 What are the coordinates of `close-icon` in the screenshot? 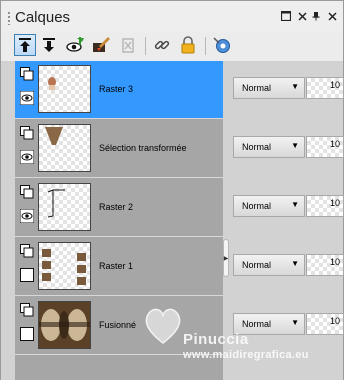 It's located at (302, 16).